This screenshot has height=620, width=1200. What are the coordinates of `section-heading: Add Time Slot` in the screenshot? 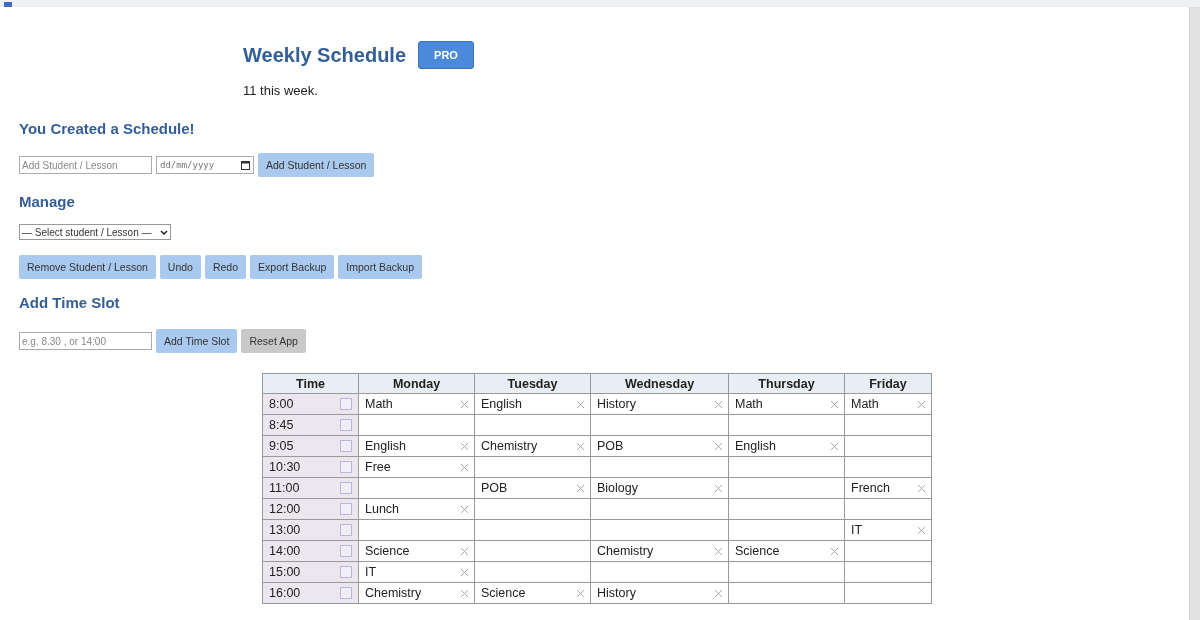 It's located at (70, 302).